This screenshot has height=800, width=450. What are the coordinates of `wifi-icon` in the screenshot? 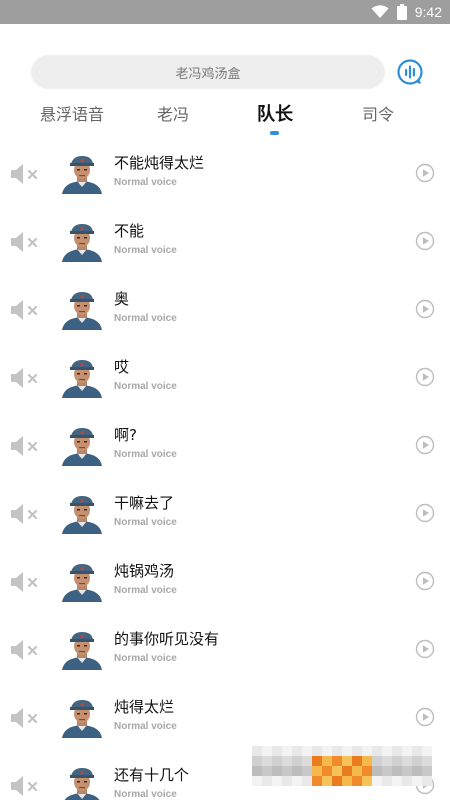 It's located at (380, 11).